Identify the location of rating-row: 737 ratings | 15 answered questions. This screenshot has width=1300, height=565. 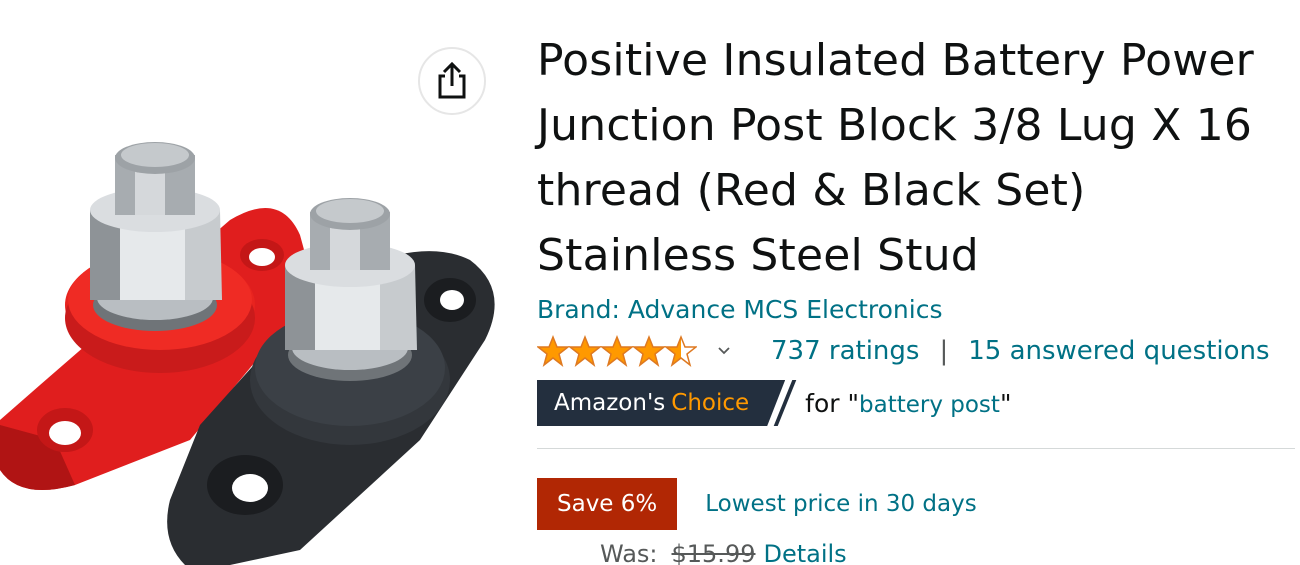
(917, 351).